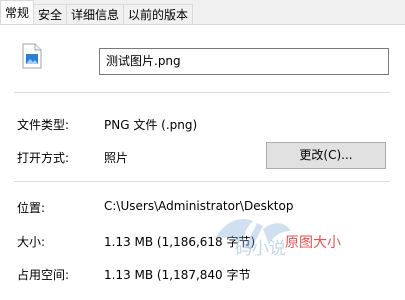  I want to click on filename-field: 测试图片.png, so click(244, 61).